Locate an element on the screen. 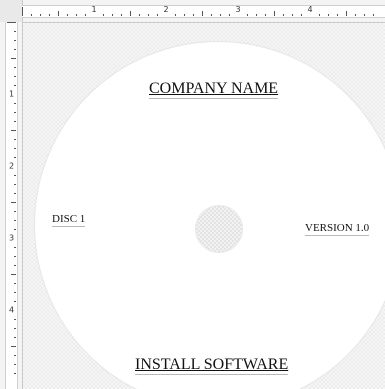 The height and width of the screenshot is (389, 385). vruler-number-1: 1 is located at coordinates (11, 94).